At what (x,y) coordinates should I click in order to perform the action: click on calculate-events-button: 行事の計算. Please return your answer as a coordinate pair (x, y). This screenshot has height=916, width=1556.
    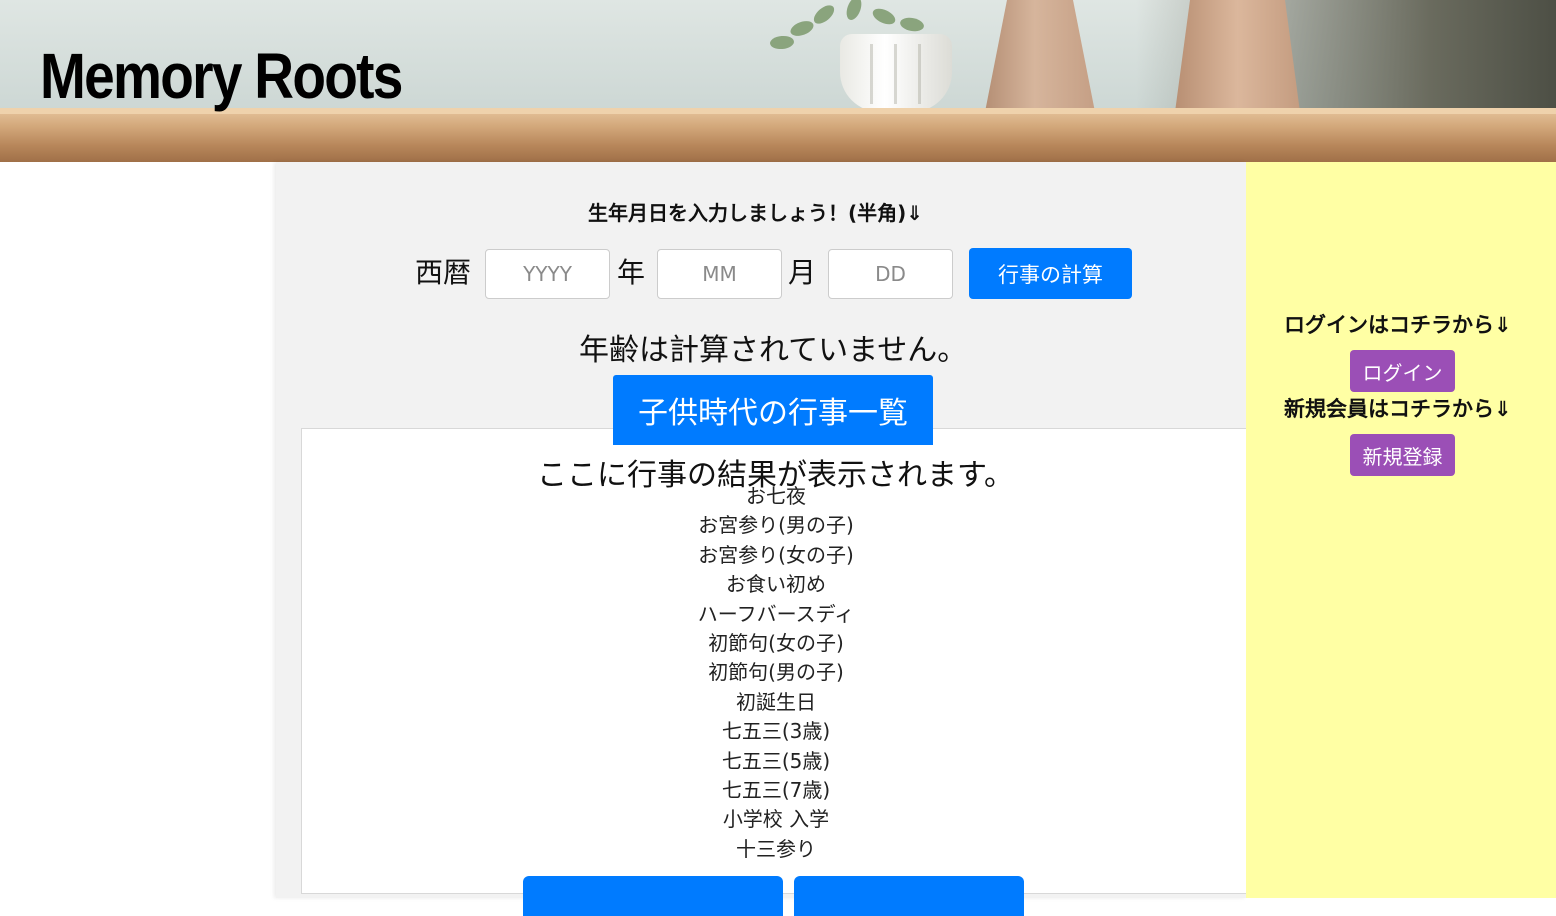
    Looking at the image, I should click on (1050, 273).